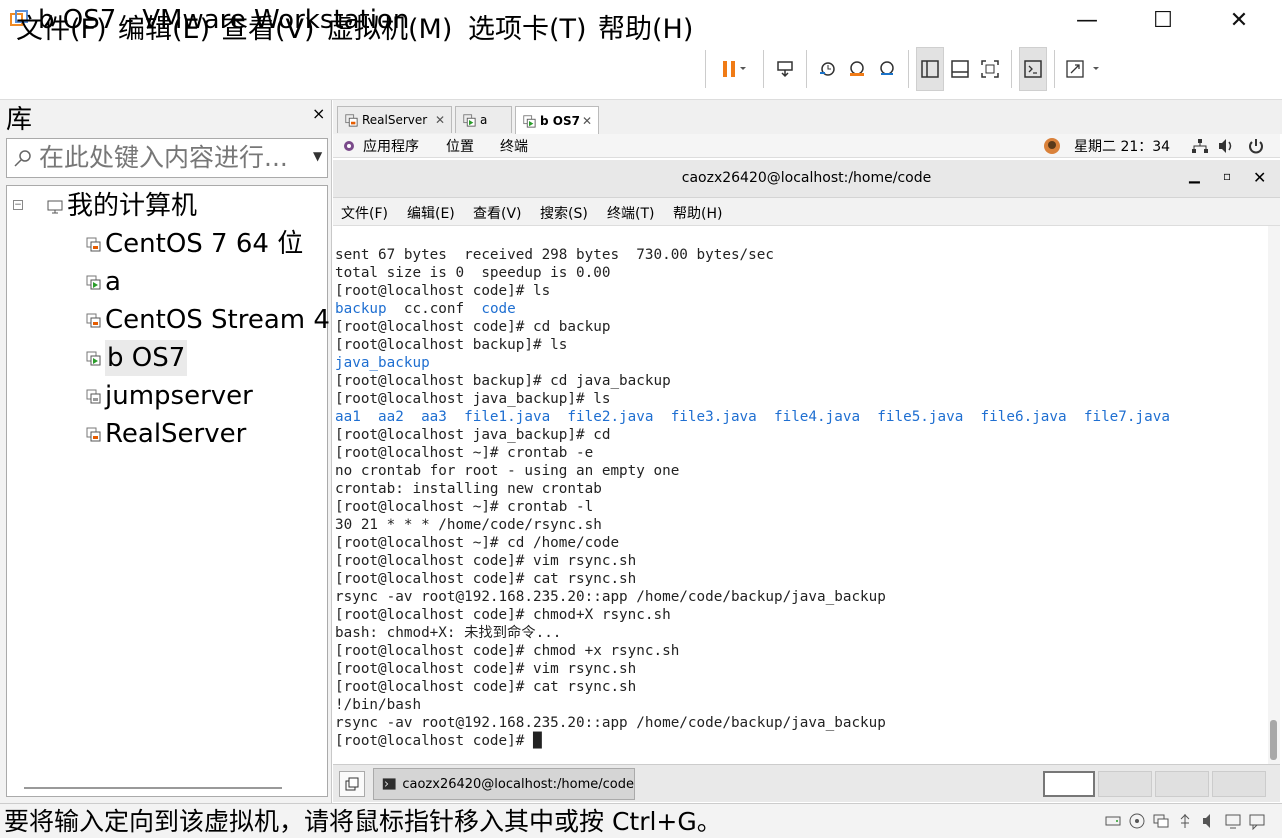 The width and height of the screenshot is (1282, 838). I want to click on library-horizontal-scrollbar, so click(153, 788).